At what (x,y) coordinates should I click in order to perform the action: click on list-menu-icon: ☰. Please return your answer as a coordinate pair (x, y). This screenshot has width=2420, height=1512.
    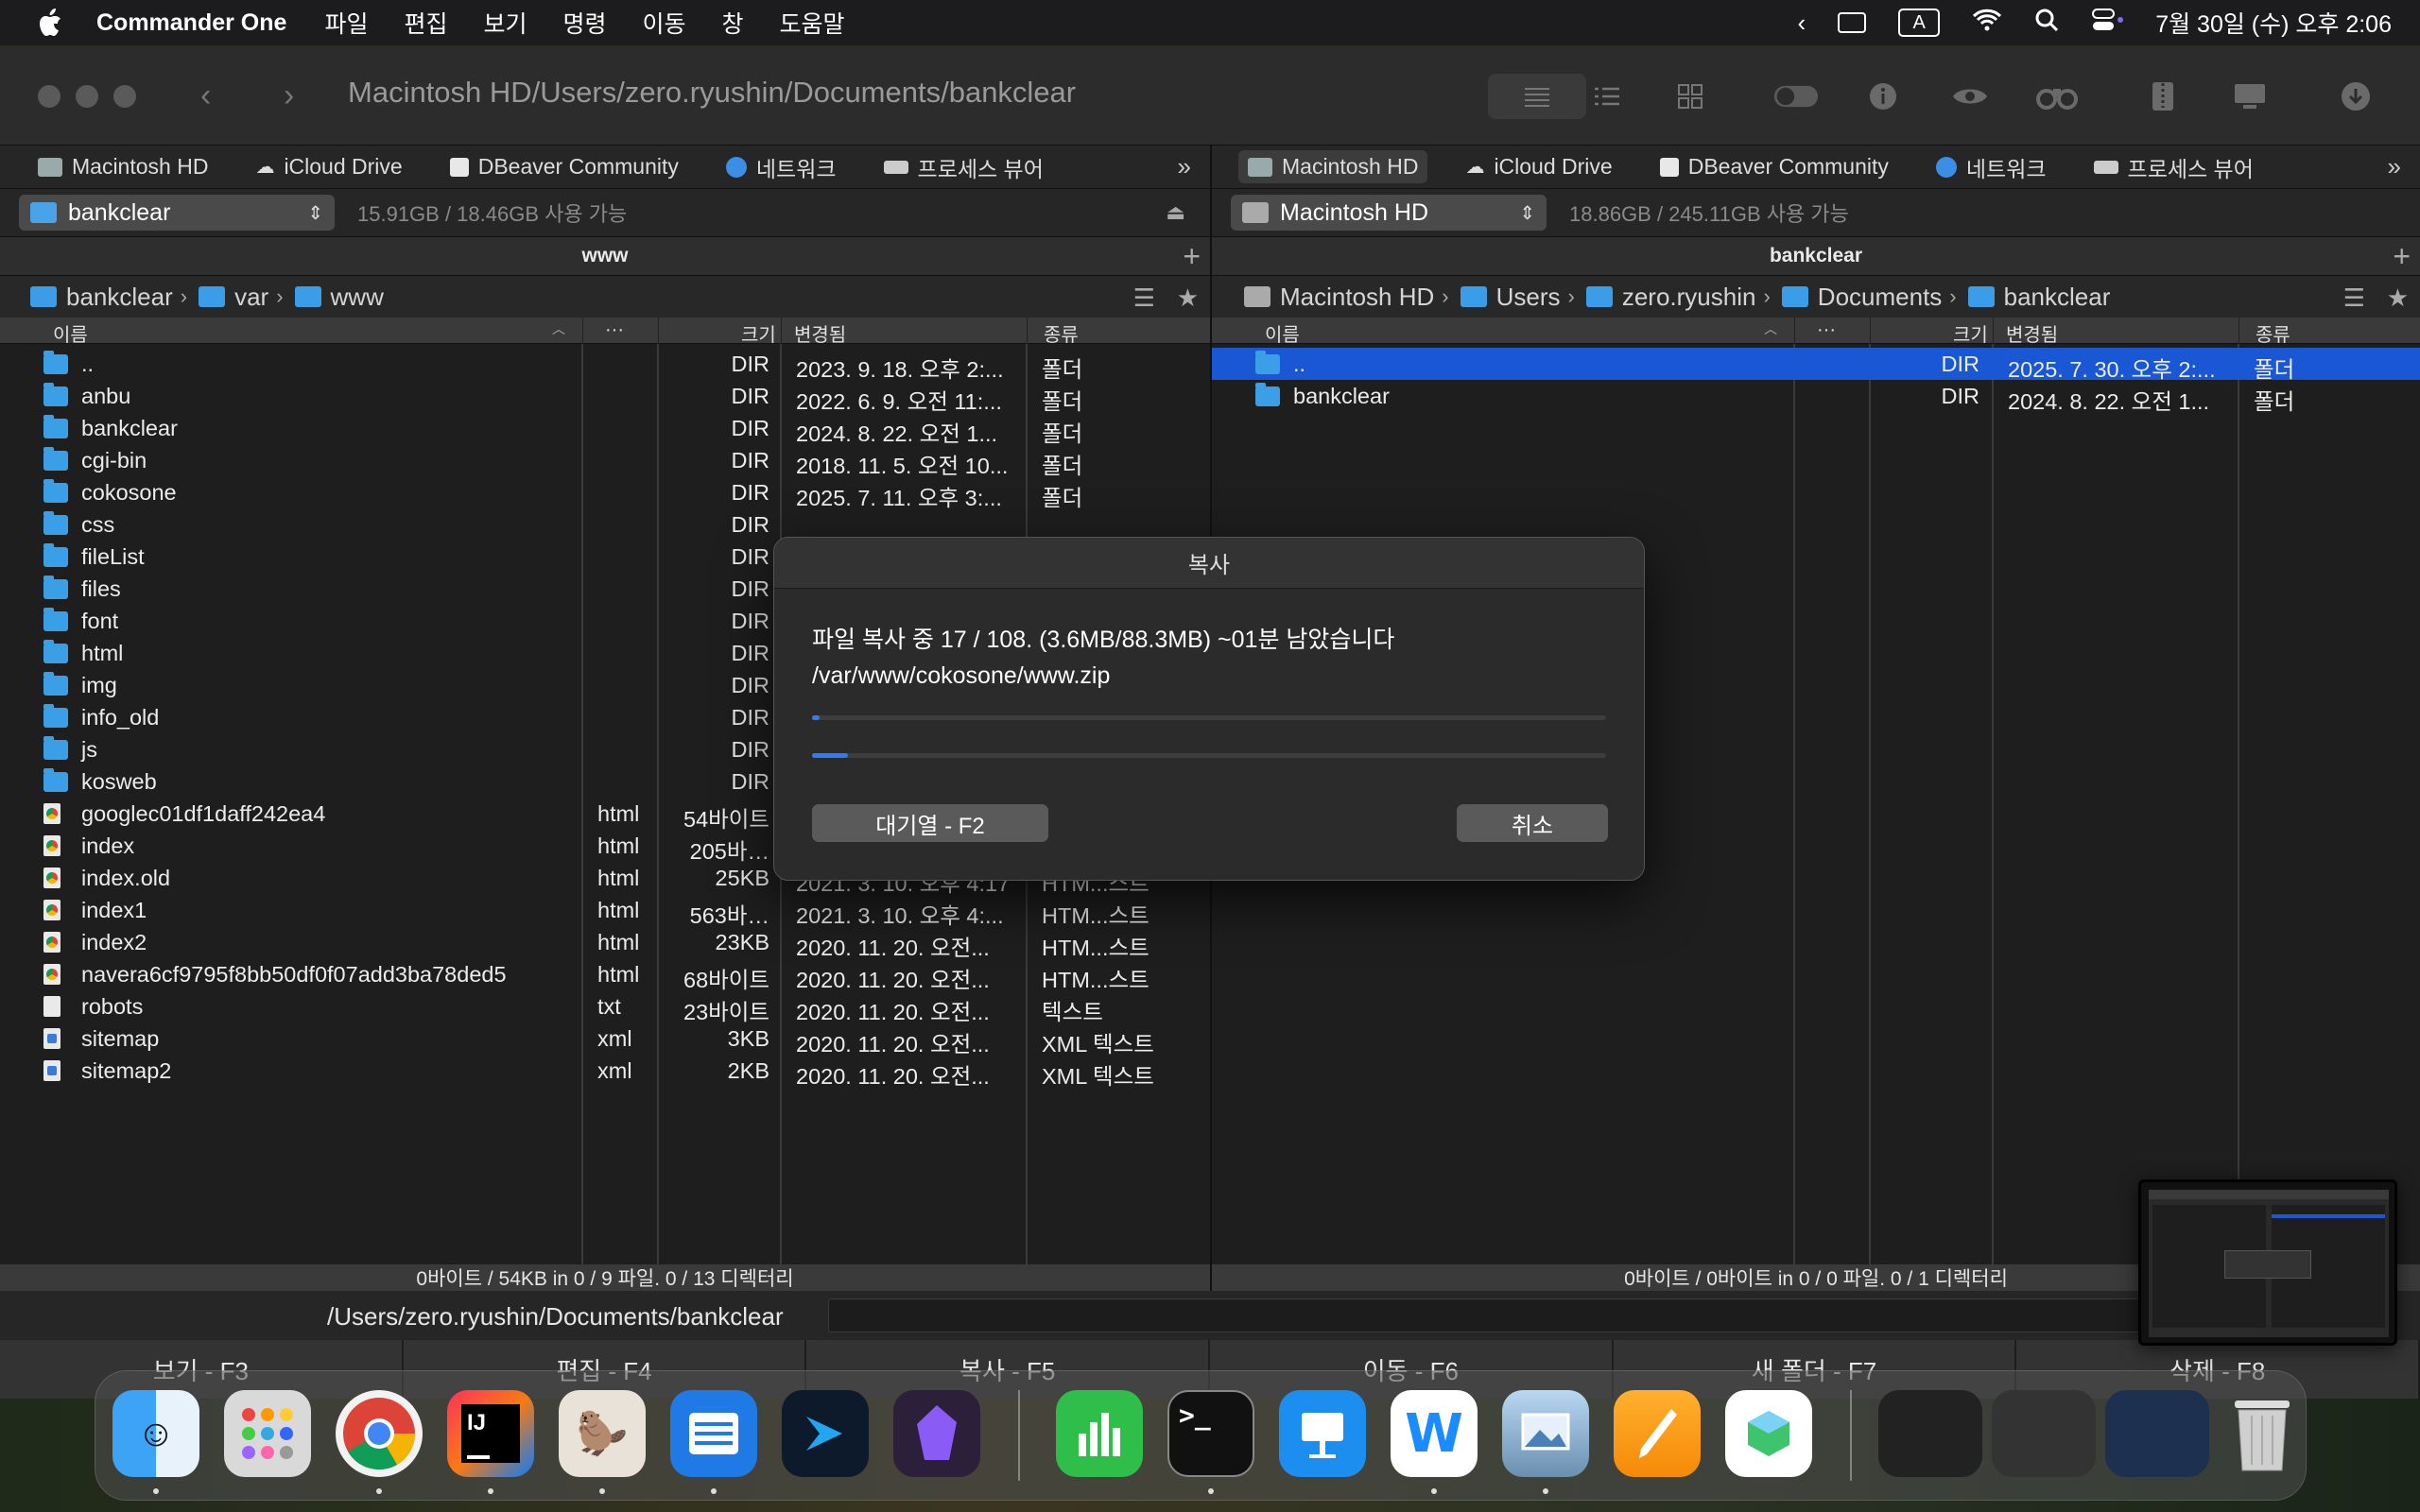
    Looking at the image, I should click on (1144, 298).